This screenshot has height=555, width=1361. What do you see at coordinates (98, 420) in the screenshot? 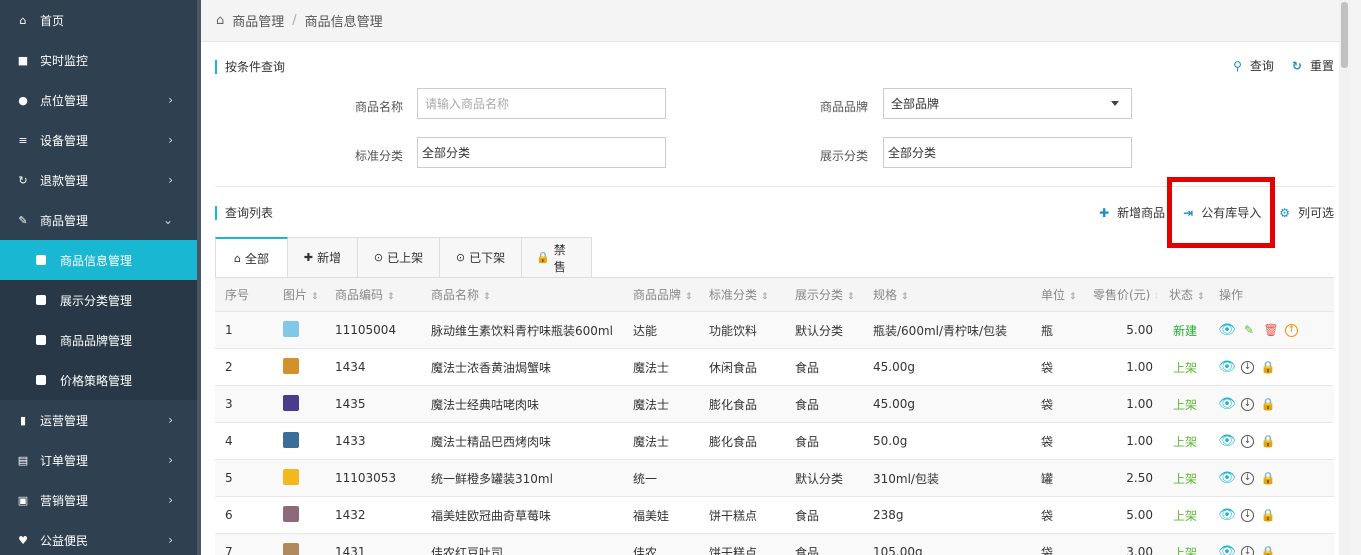
I see `sidebar-item: ▮ 运营管理 ›` at bounding box center [98, 420].